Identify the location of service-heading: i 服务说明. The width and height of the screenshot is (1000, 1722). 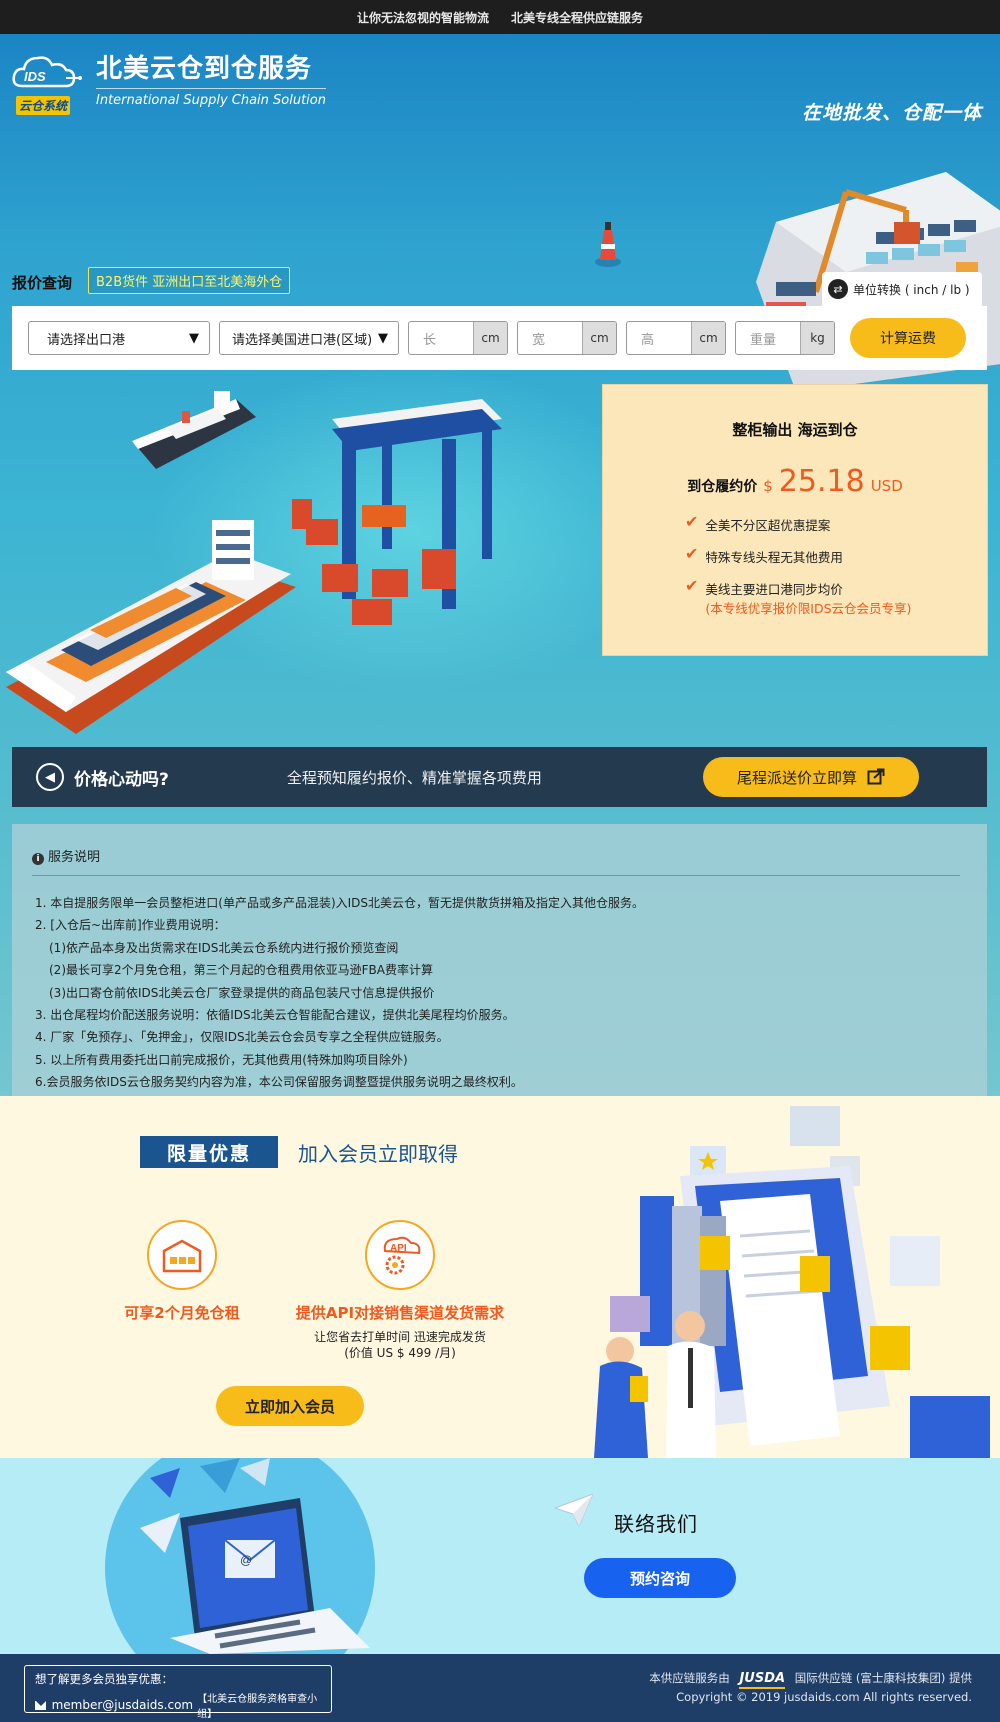
(496, 861).